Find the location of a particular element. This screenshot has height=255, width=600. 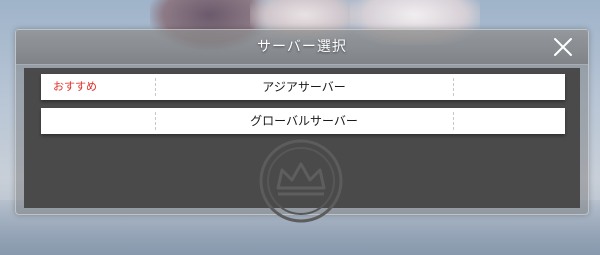

server-row-global: グローバルサーバー is located at coordinates (303, 121).